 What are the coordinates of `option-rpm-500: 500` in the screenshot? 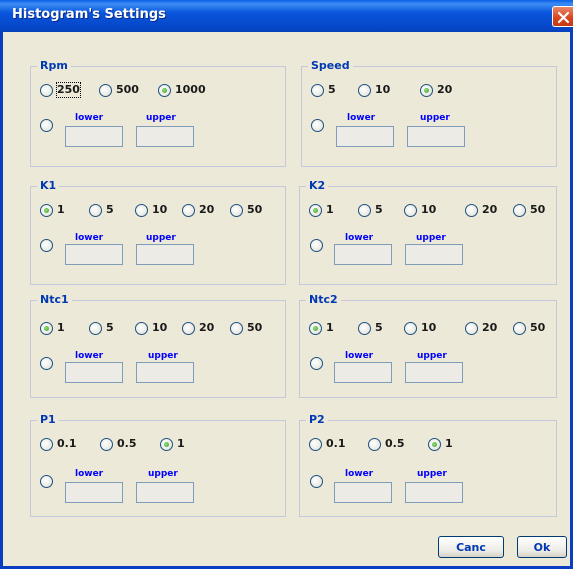 It's located at (119, 90).